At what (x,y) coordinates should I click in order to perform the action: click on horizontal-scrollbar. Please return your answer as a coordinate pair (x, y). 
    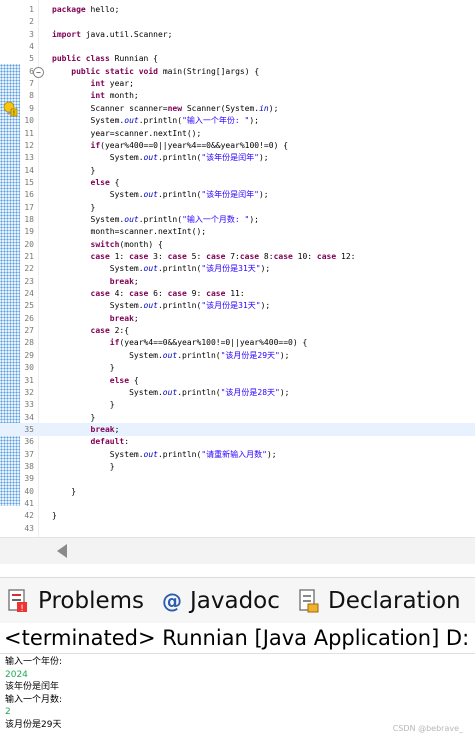
    Looking at the image, I should click on (237, 551).